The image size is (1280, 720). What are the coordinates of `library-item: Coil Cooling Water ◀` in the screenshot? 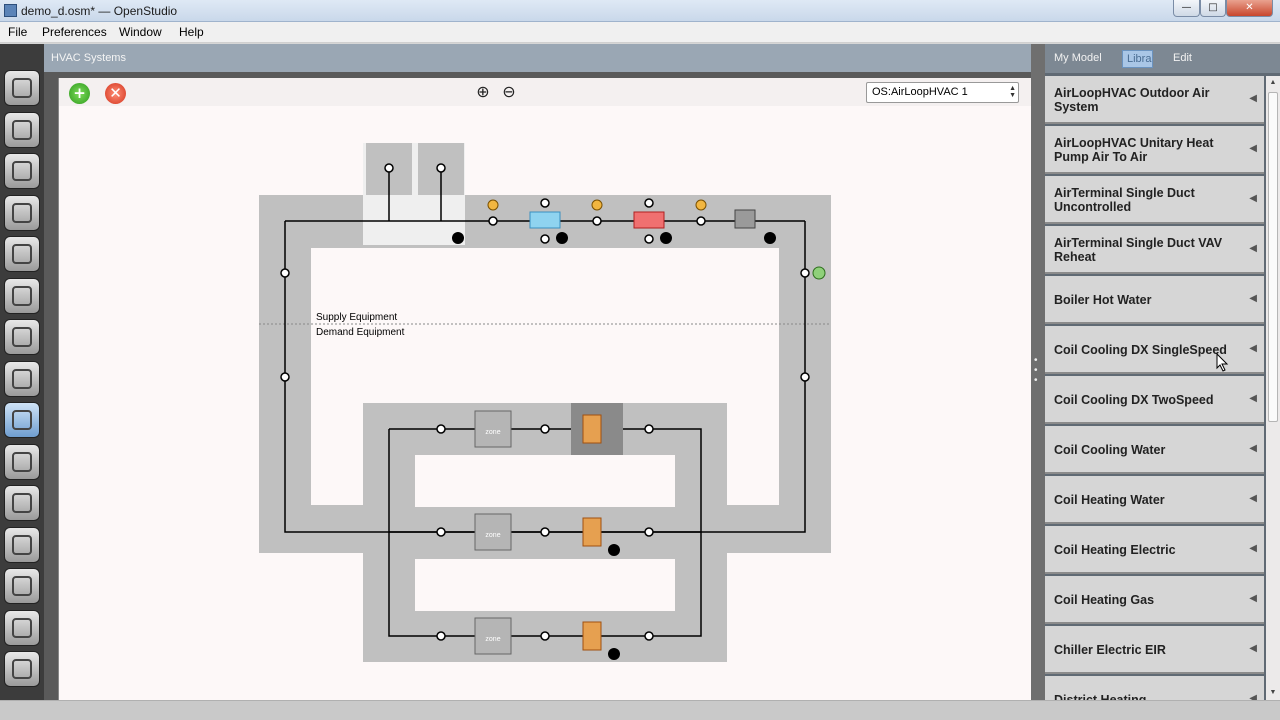 It's located at (1154, 450).